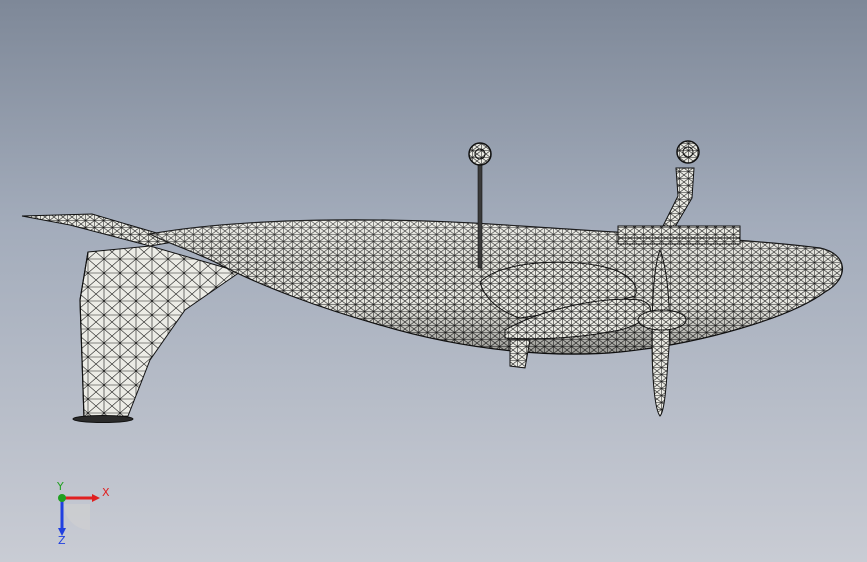  I want to click on y-axis-icon, so click(62, 498).